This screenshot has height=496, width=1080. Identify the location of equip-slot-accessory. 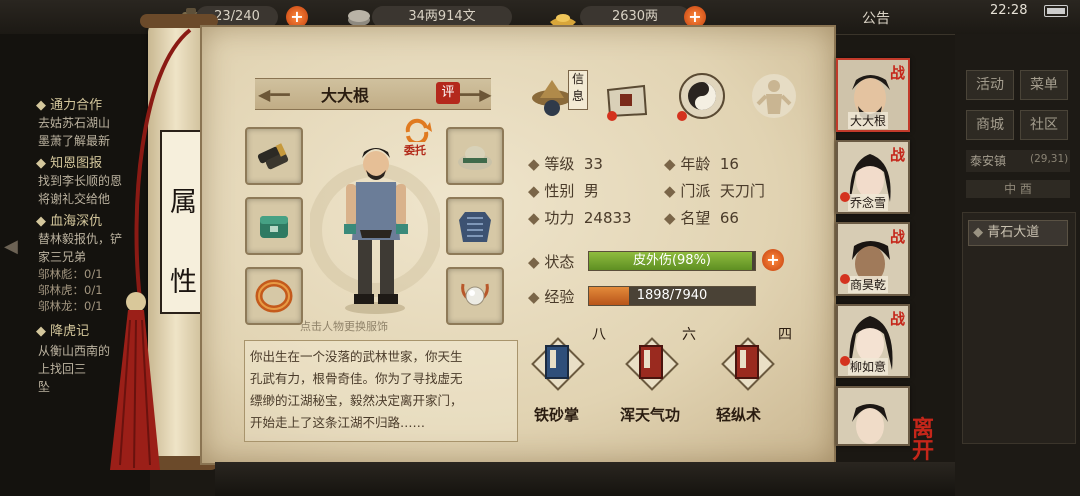
(274, 226).